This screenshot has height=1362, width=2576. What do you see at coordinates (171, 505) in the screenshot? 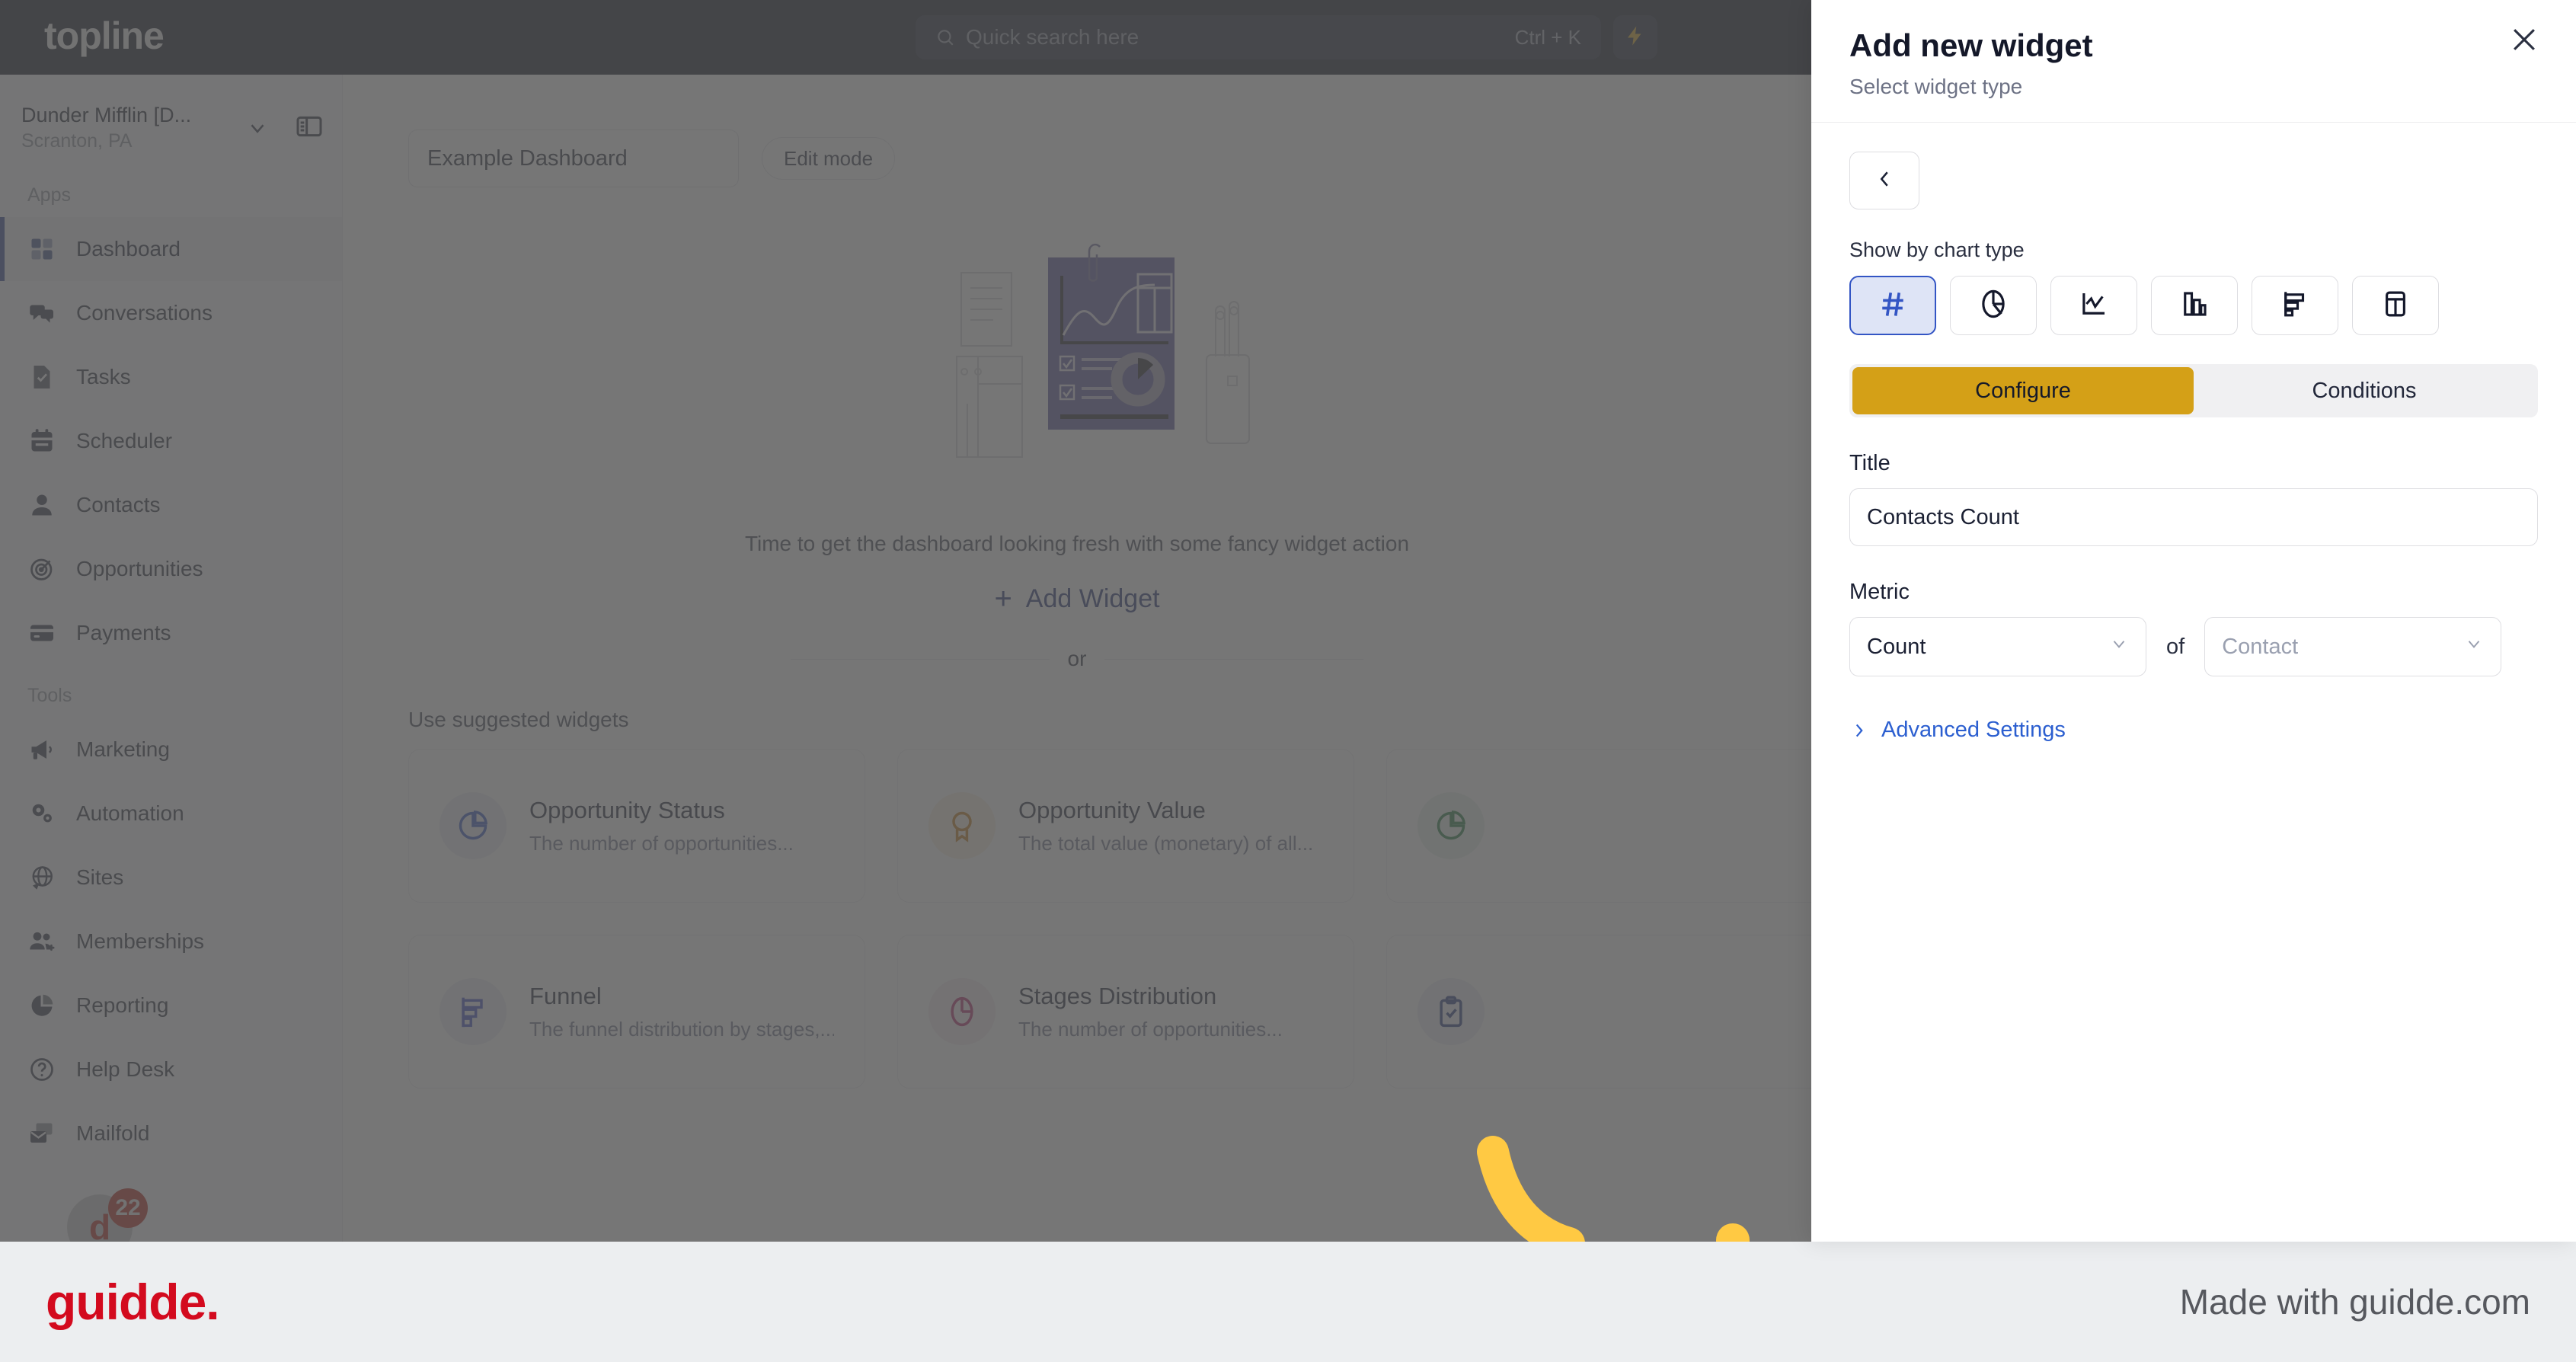
I see `sidebar-item-contacts: Contacts` at bounding box center [171, 505].